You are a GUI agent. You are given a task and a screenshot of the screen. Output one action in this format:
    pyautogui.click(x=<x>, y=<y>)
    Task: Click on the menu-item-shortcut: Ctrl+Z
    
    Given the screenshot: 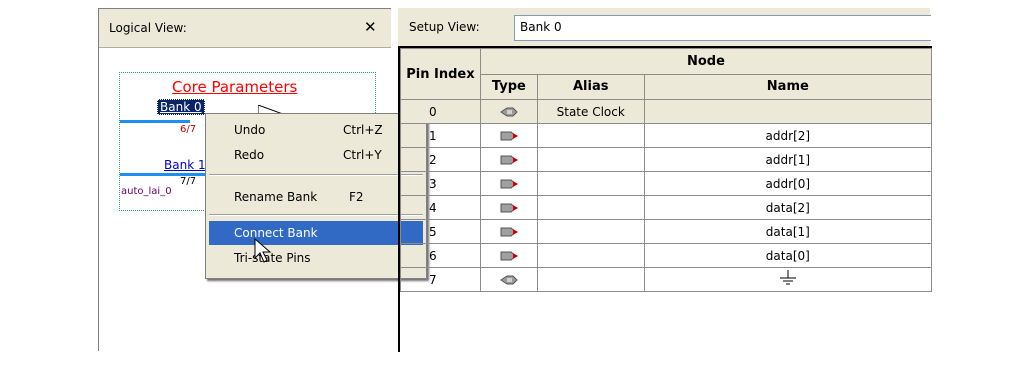 What is the action you would take?
    pyautogui.click(x=363, y=130)
    